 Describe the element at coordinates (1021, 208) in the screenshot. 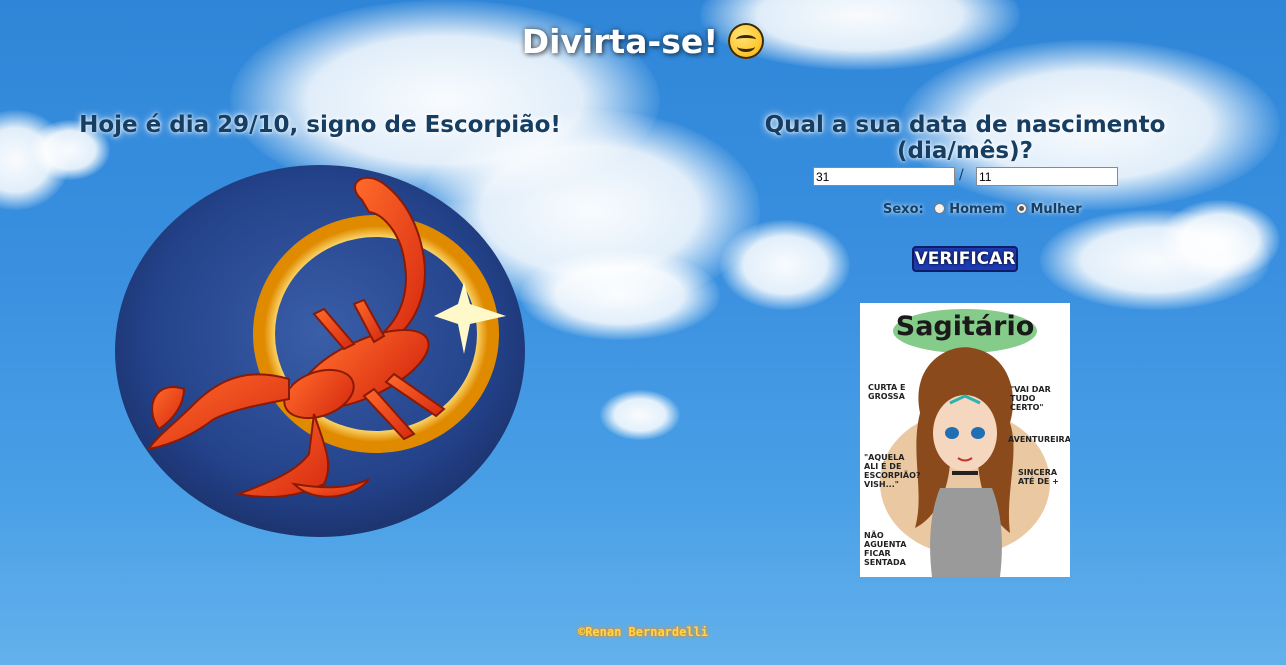

I see `female-radio` at that location.